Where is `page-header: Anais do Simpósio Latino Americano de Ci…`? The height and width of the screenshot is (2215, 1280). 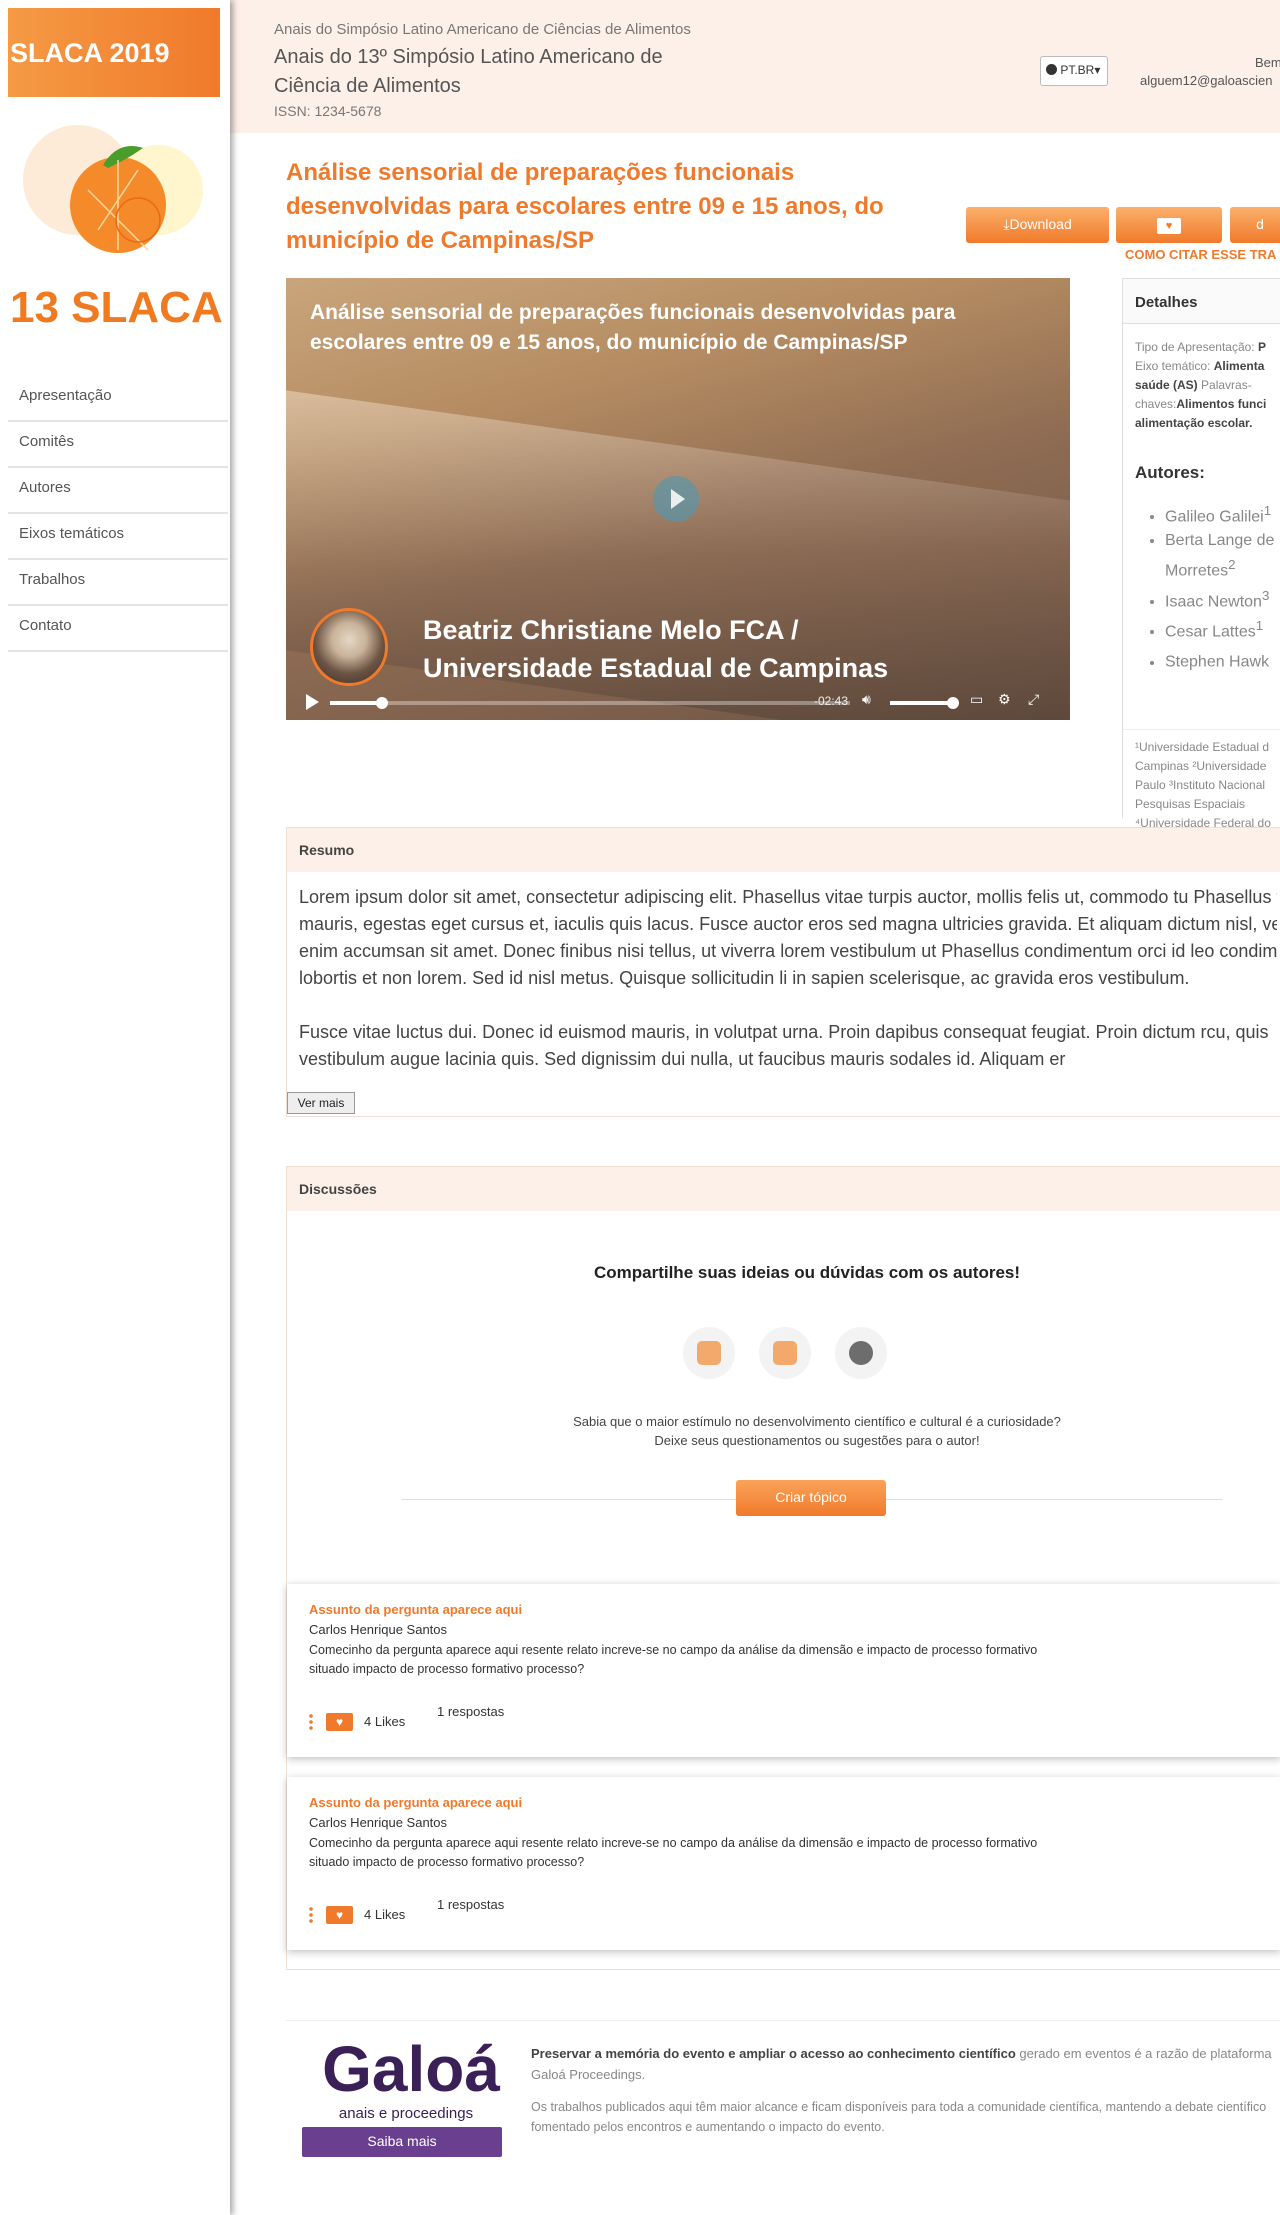
page-header: Anais do Simpósio Latino Americano de Ci… is located at coordinates (755, 66).